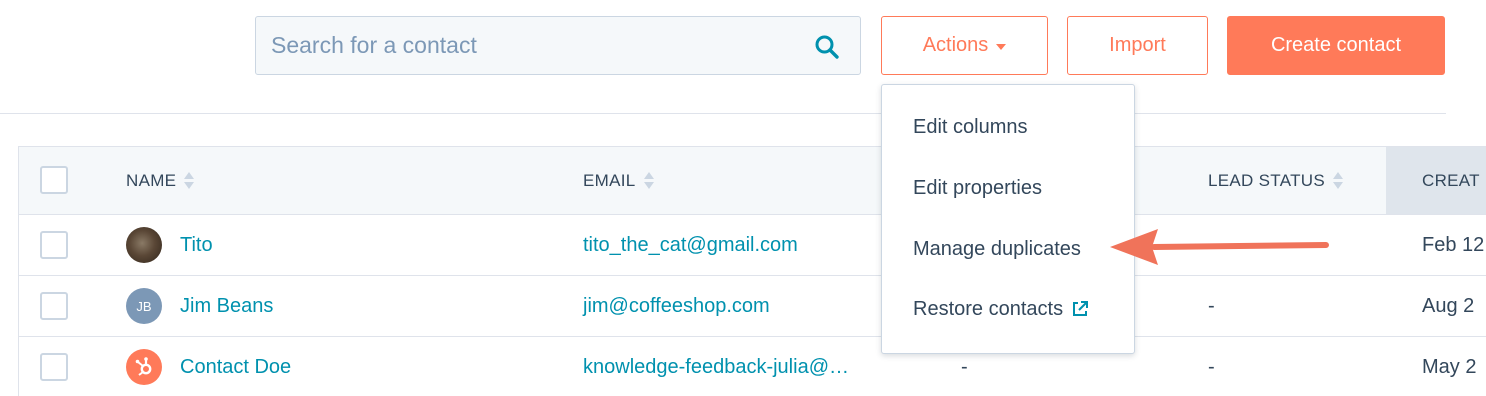  What do you see at coordinates (526, 45) in the screenshot?
I see `search-input` at bounding box center [526, 45].